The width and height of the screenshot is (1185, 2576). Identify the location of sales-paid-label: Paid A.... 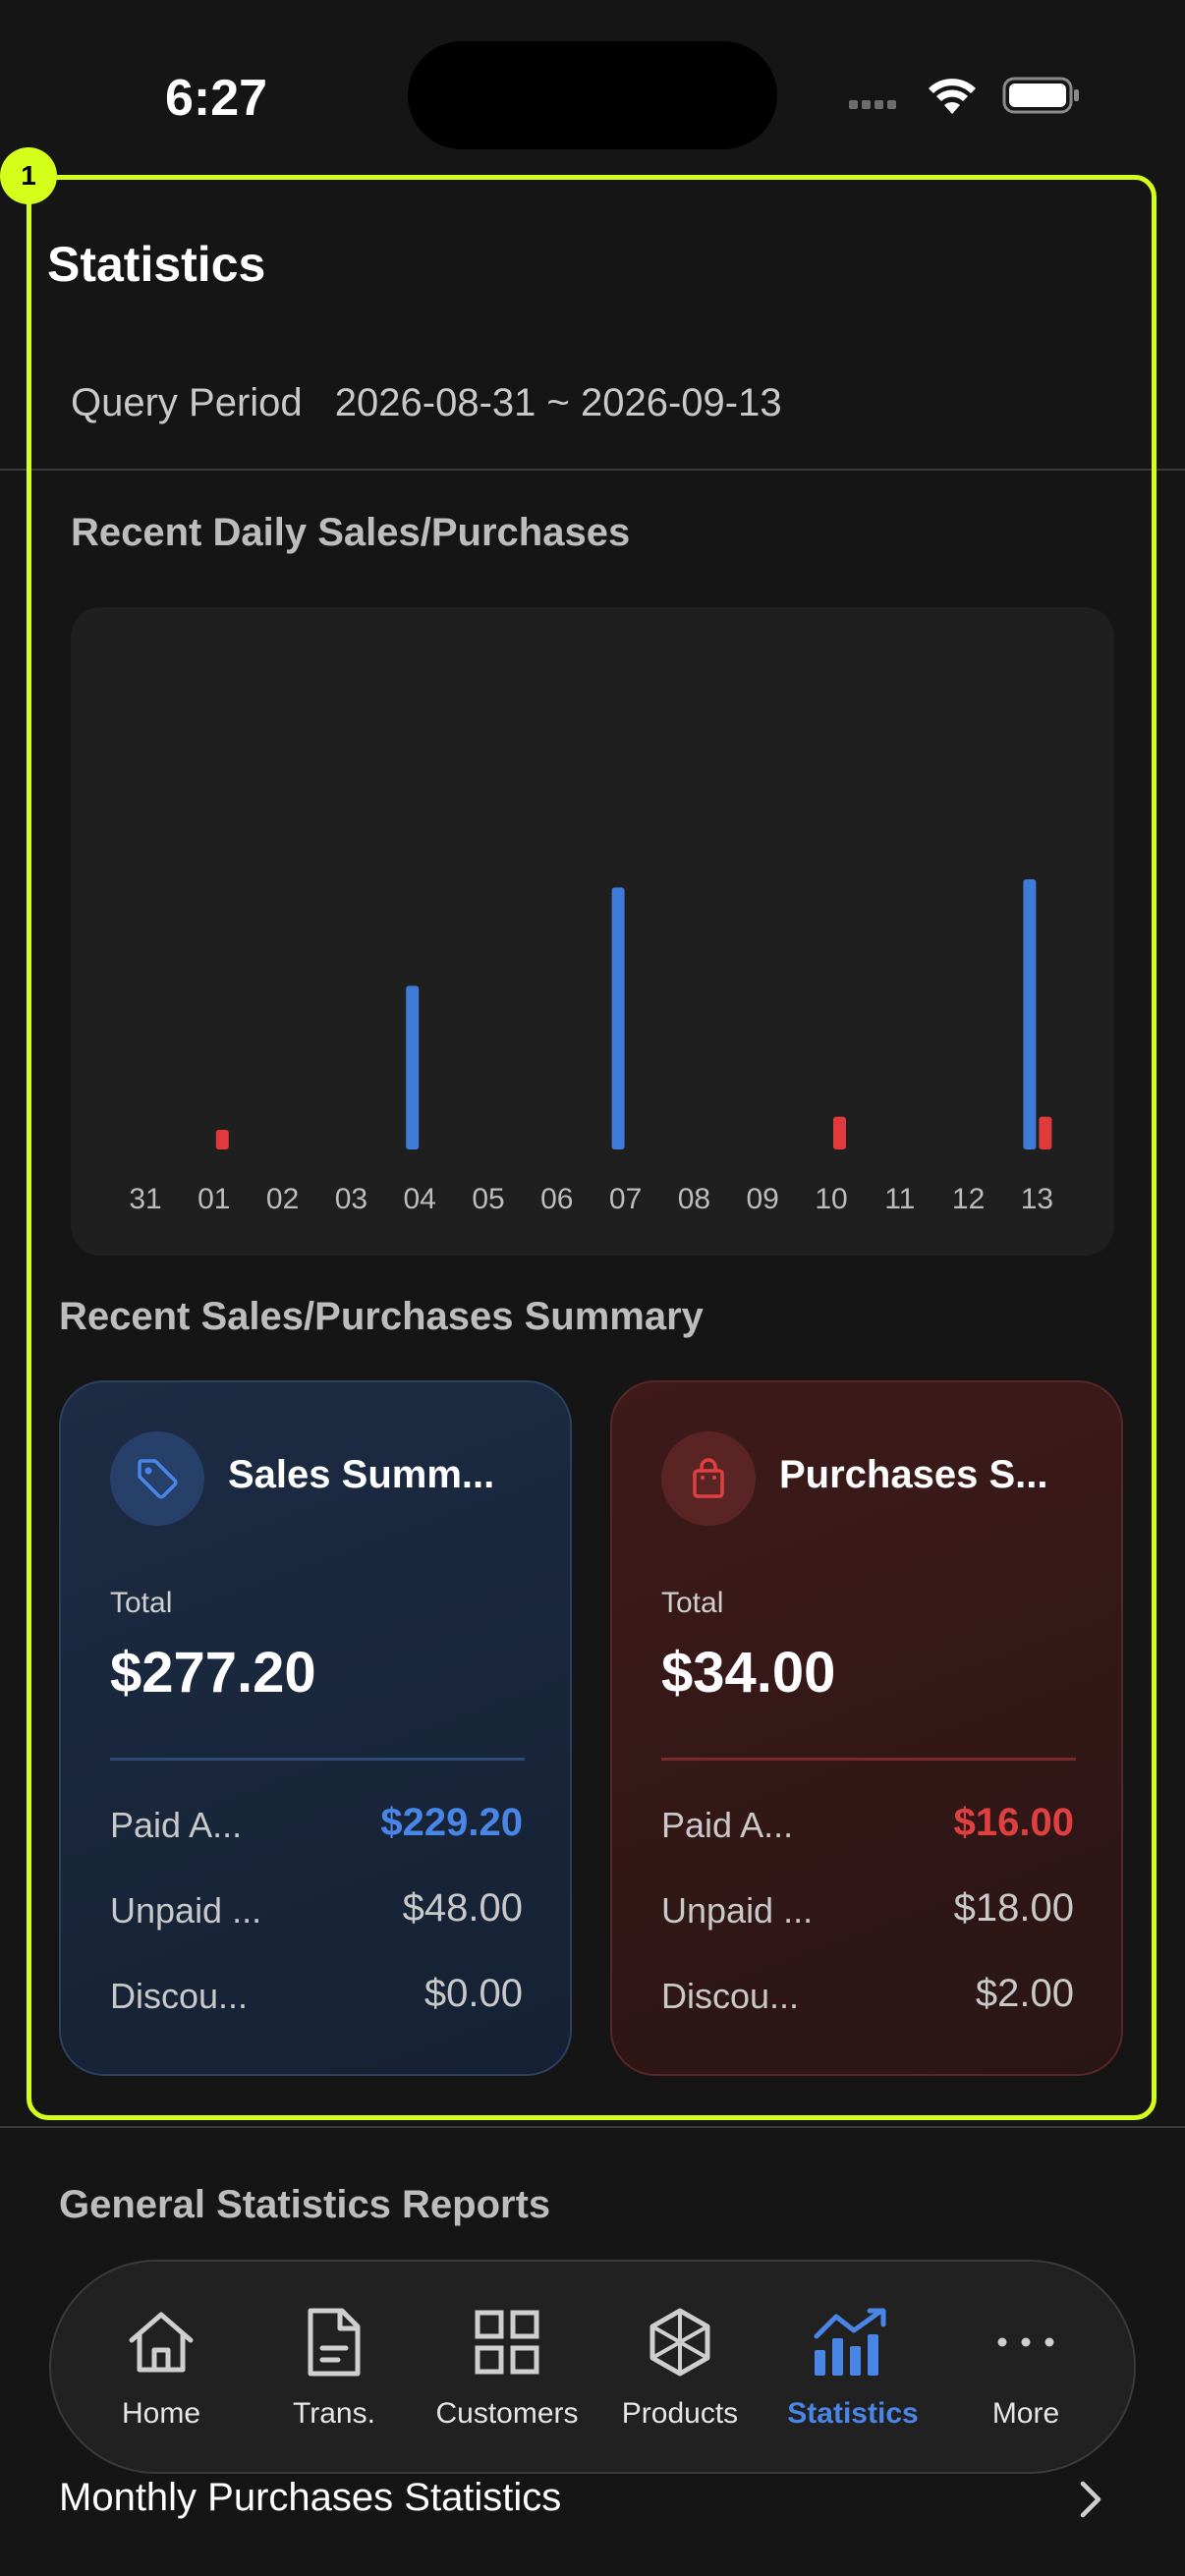
(177, 1825).